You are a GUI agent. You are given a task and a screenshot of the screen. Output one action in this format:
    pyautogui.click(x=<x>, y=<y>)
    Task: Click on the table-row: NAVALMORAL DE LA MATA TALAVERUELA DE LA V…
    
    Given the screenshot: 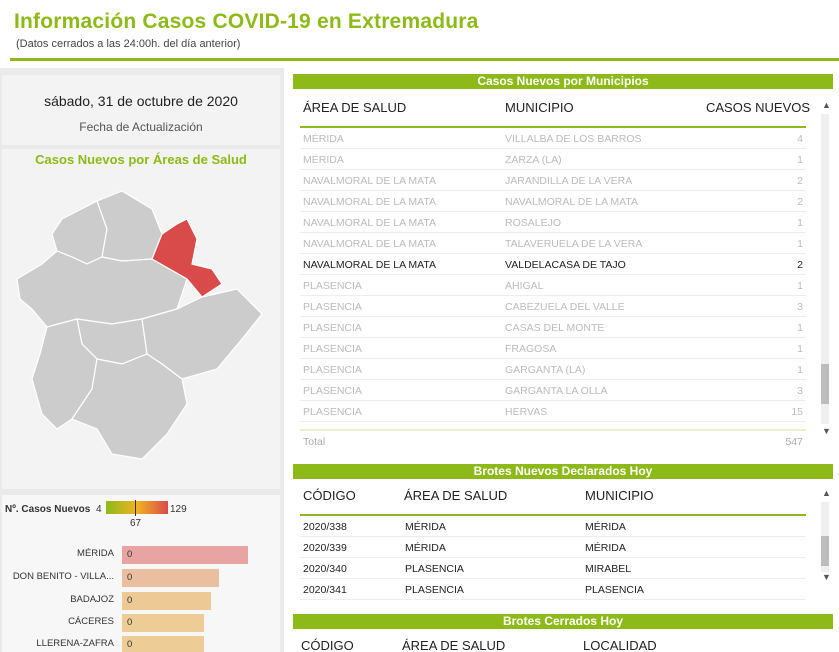 What is the action you would take?
    pyautogui.click(x=553, y=243)
    